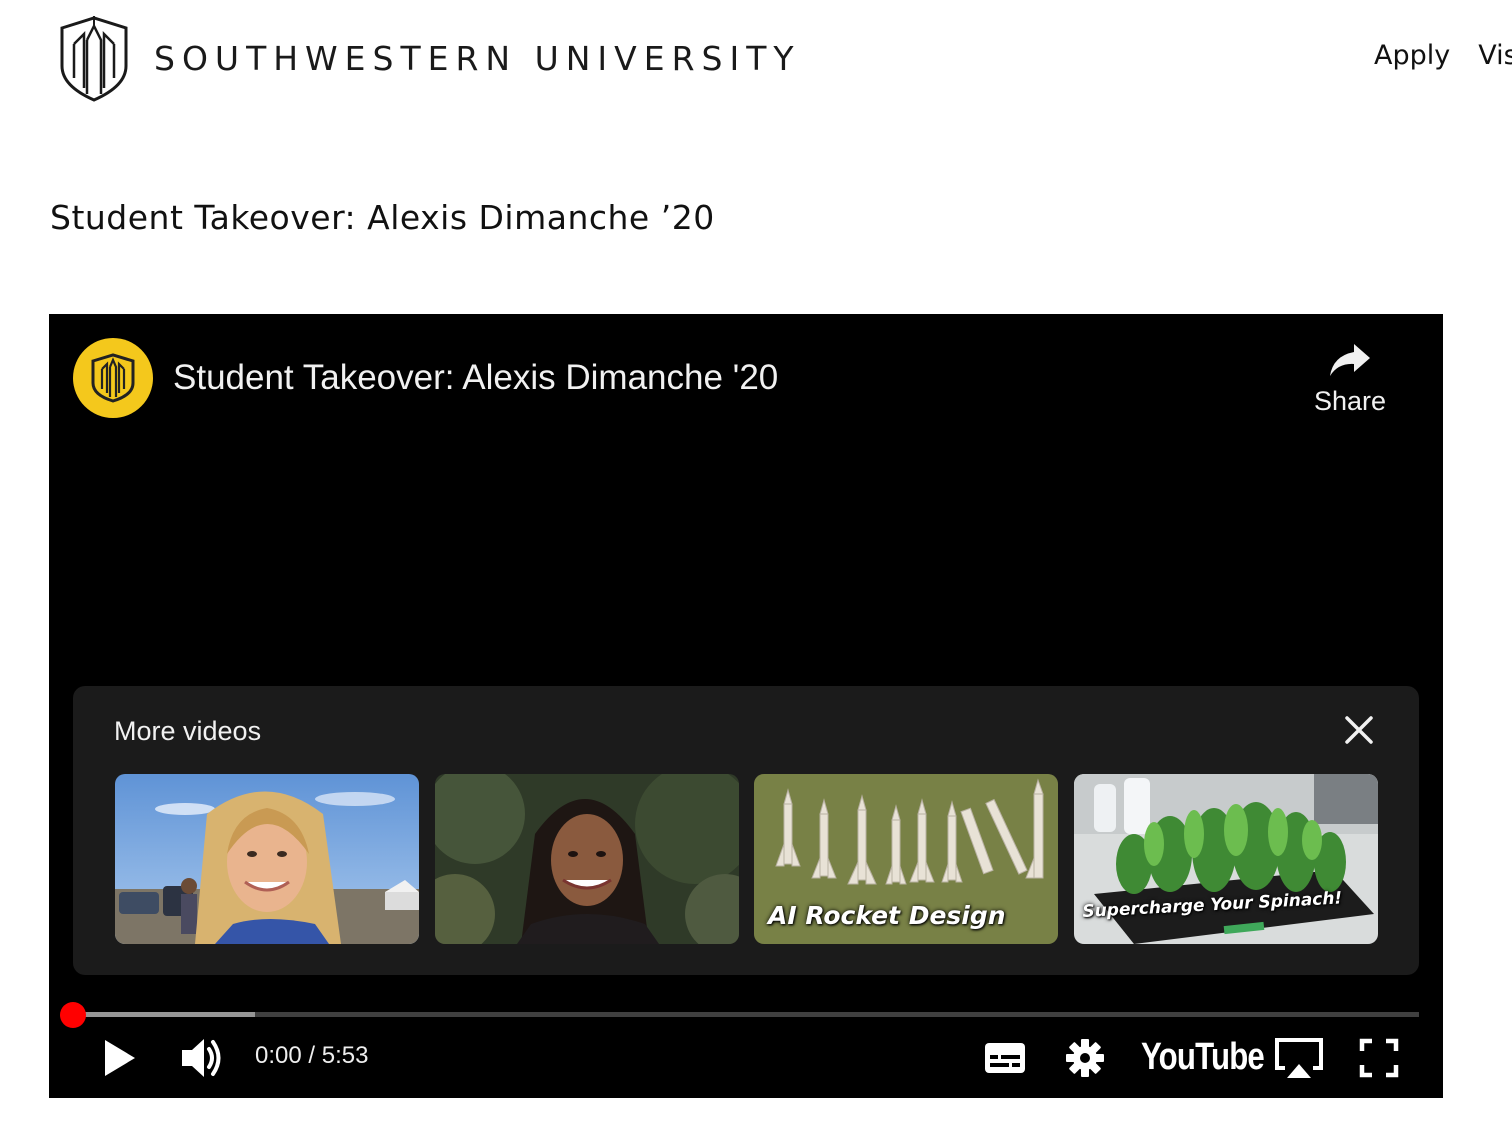 This screenshot has height=1130, width=1512. I want to click on university-wordmark: SOUTHWESTERN UNIVERSITY, so click(477, 58).